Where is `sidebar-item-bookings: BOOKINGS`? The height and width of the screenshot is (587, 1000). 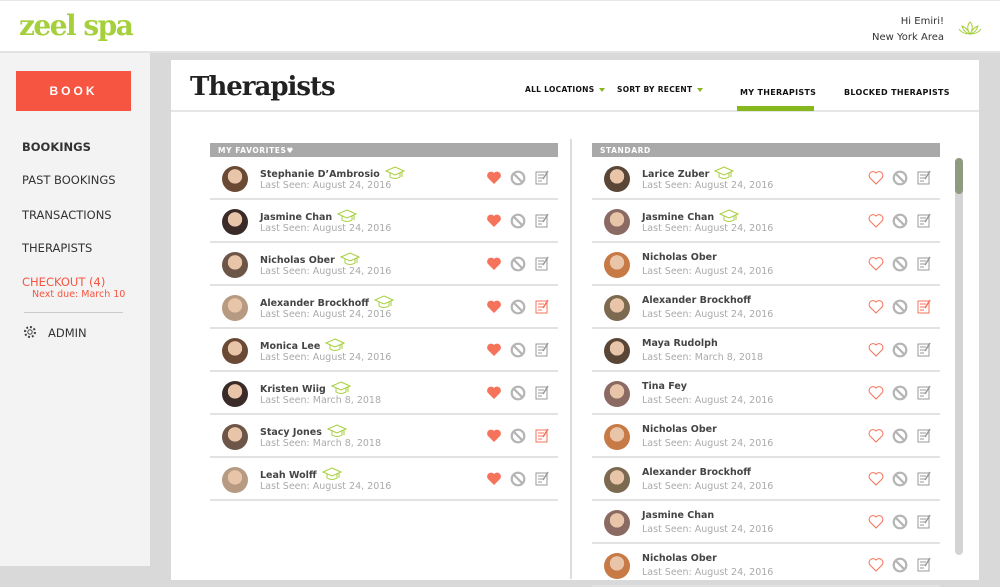
sidebar-item-bookings: BOOKINGS is located at coordinates (56, 147).